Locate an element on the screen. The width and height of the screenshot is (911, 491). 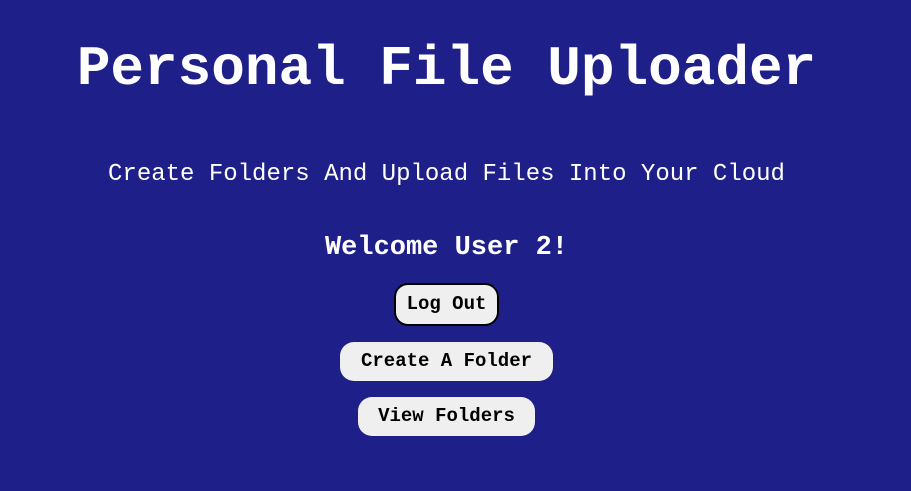
view-folders-button: View Folders is located at coordinates (446, 416).